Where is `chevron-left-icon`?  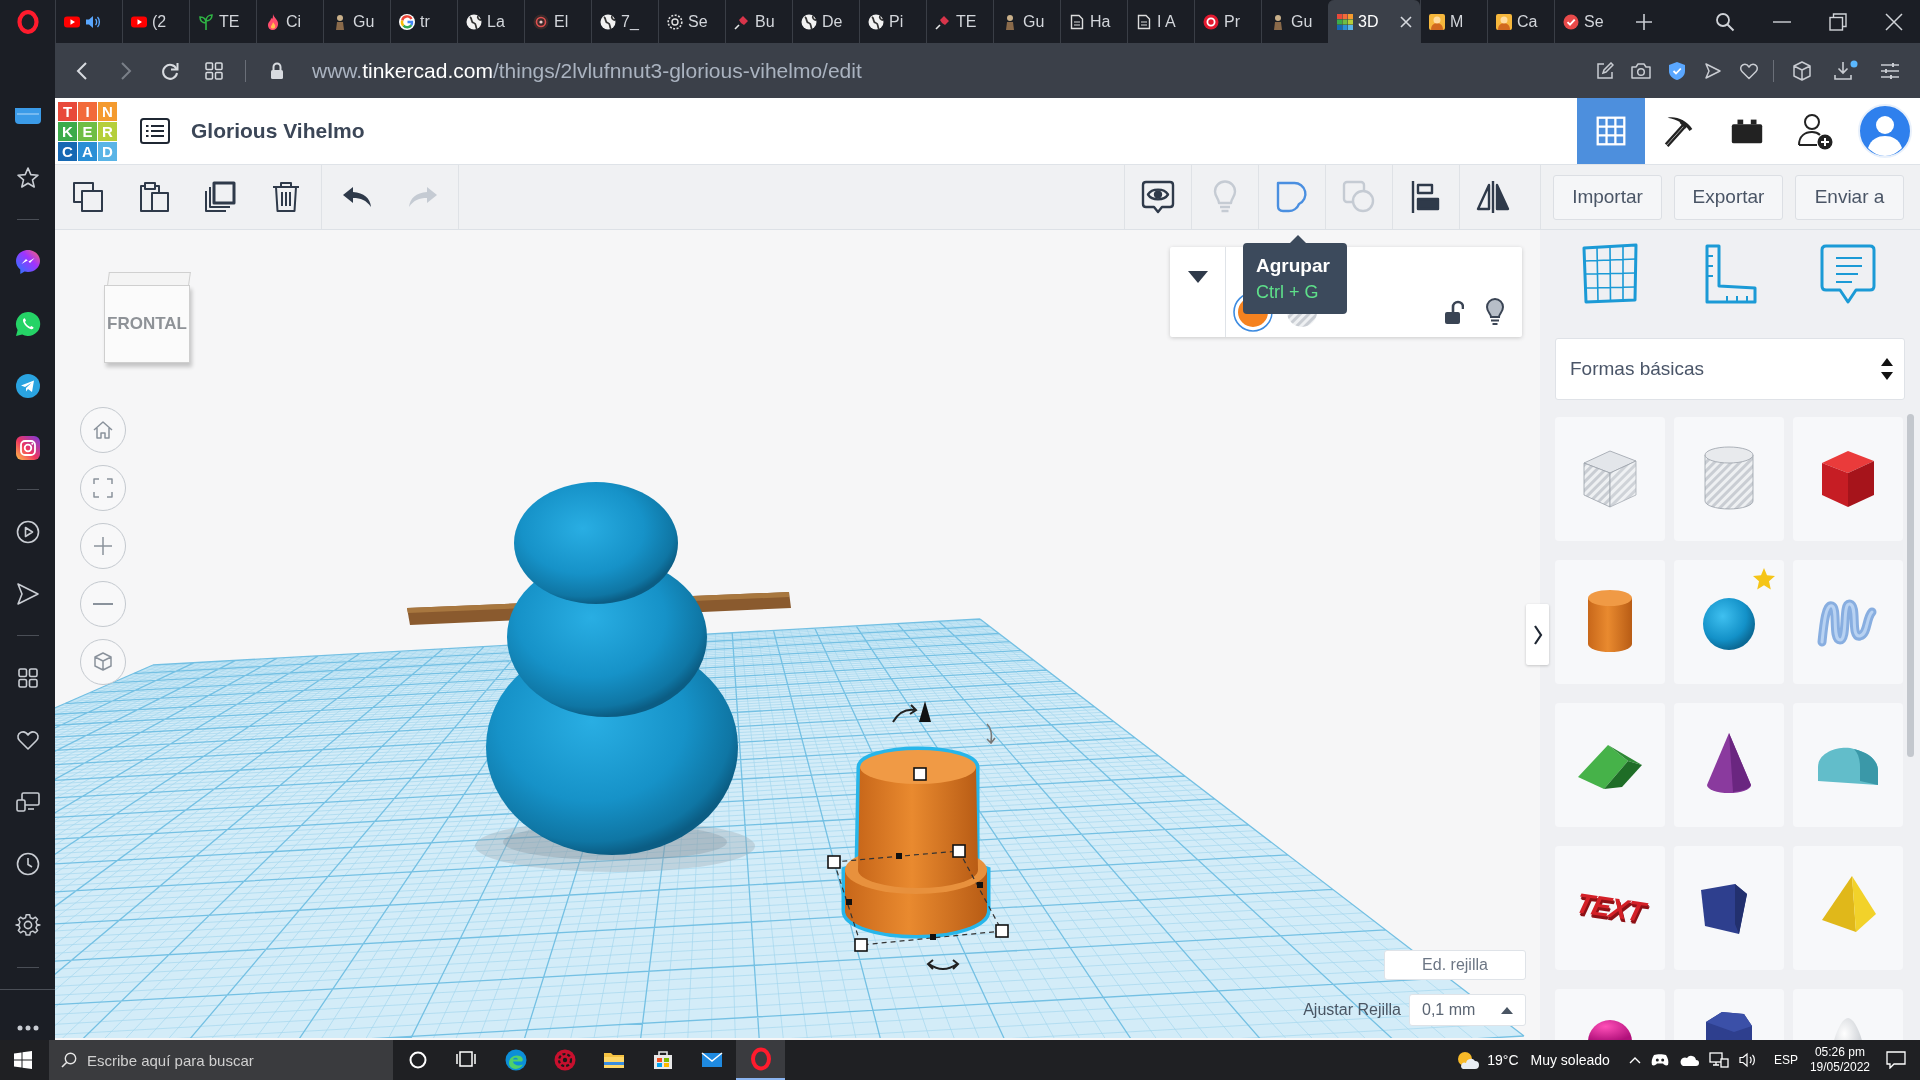 chevron-left-icon is located at coordinates (82, 70).